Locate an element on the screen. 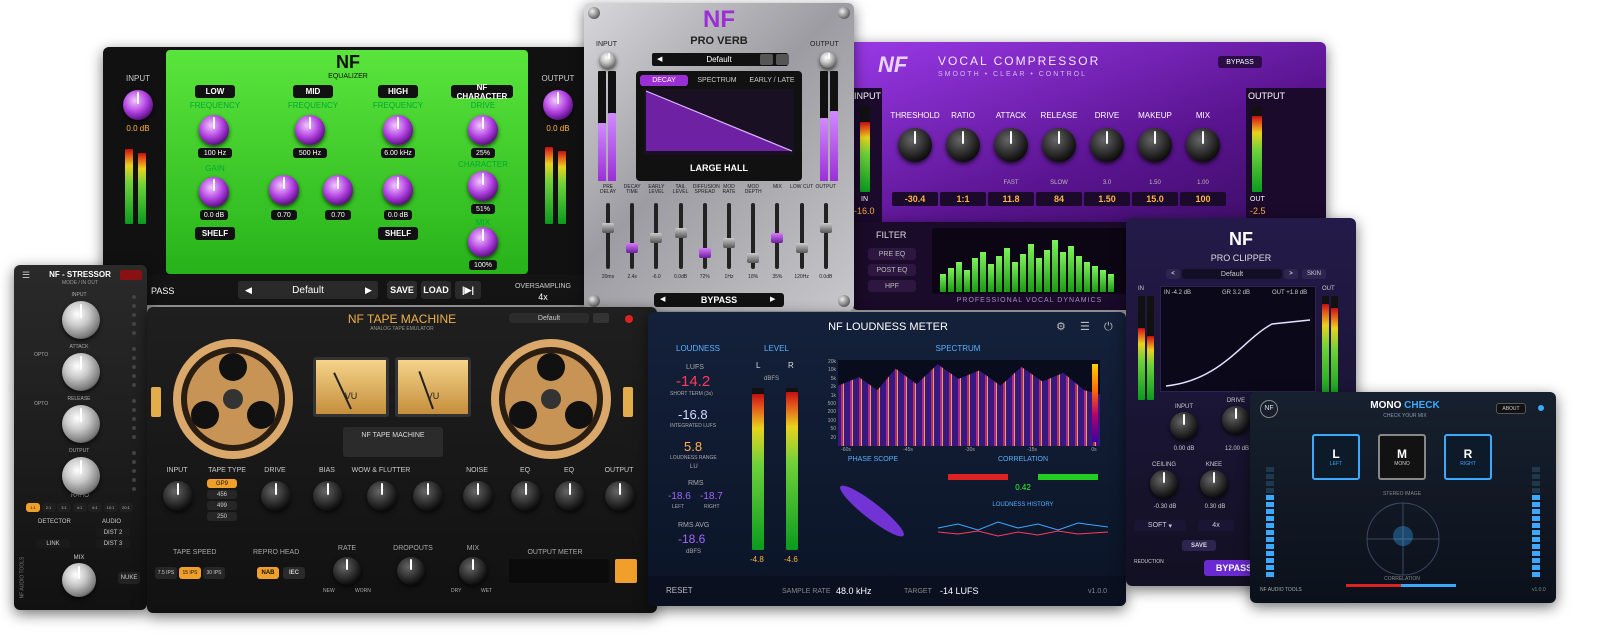 The height and width of the screenshot is (641, 1600). eq-mid-gain-knob is located at coordinates (338, 190).